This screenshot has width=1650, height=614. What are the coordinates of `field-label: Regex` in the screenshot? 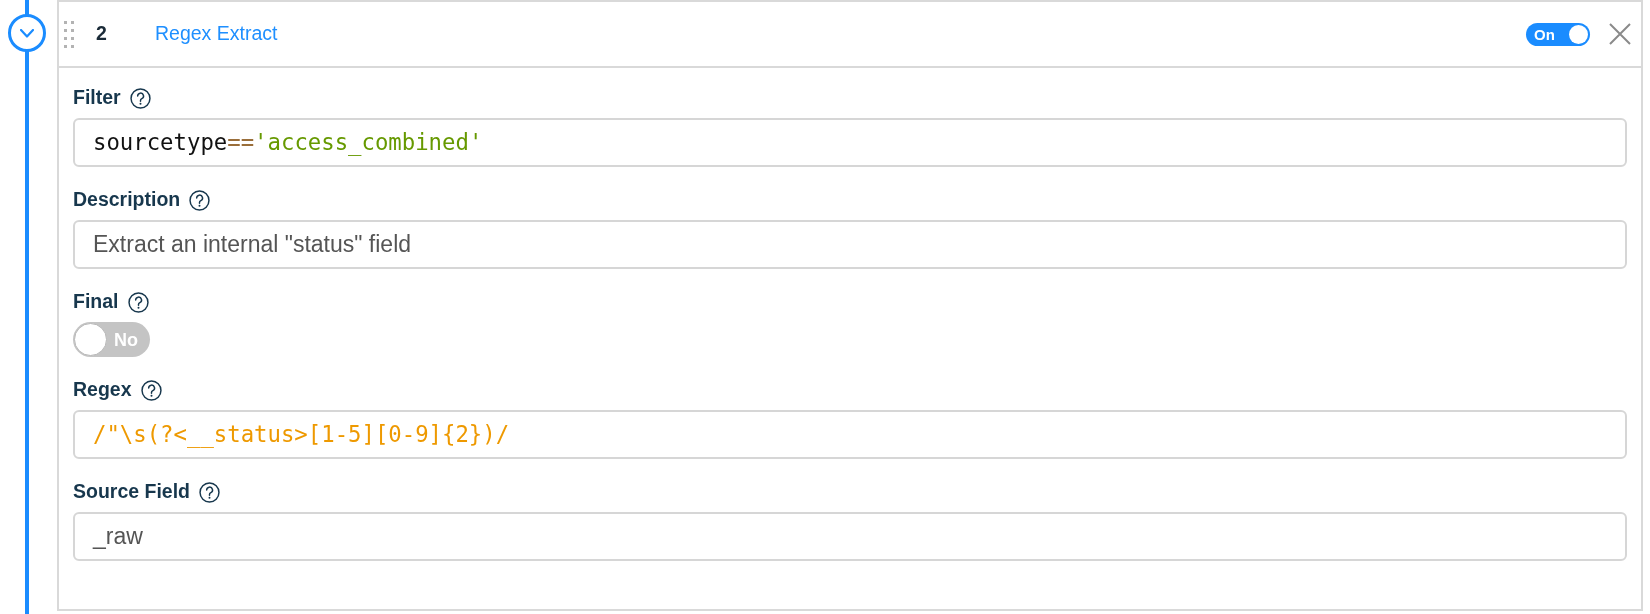 It's located at (102, 390).